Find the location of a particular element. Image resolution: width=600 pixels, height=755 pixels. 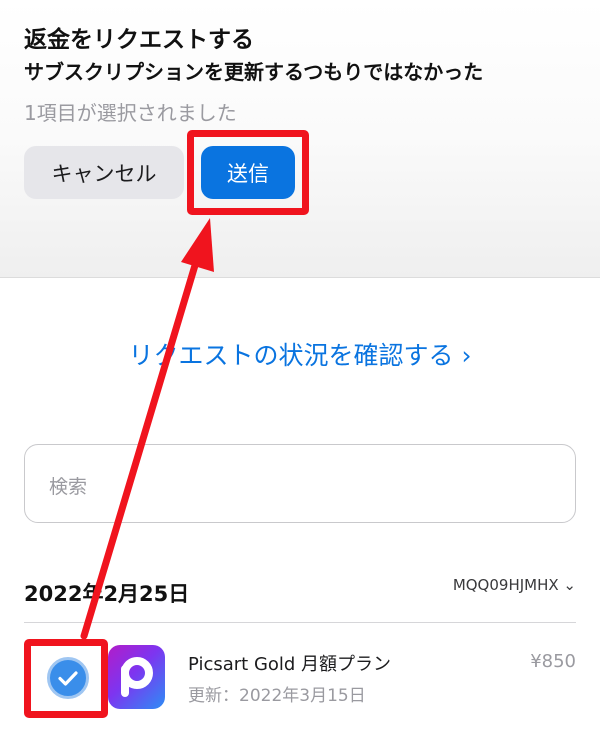

picsart-app-icon is located at coordinates (136, 677).